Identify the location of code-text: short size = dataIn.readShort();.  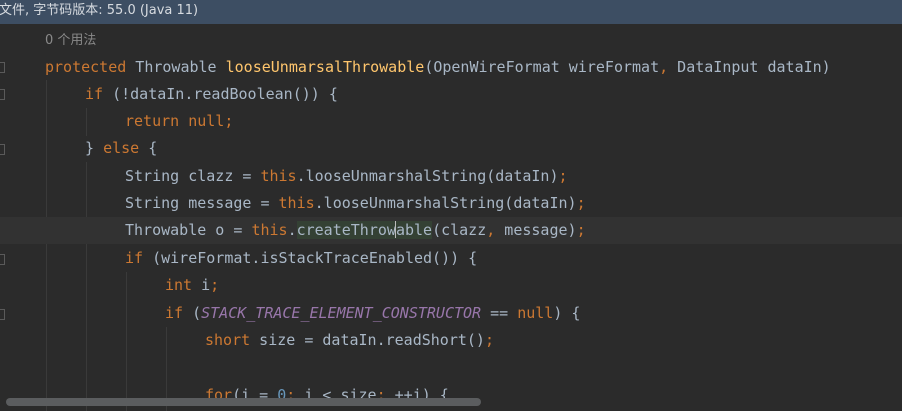
(349, 340).